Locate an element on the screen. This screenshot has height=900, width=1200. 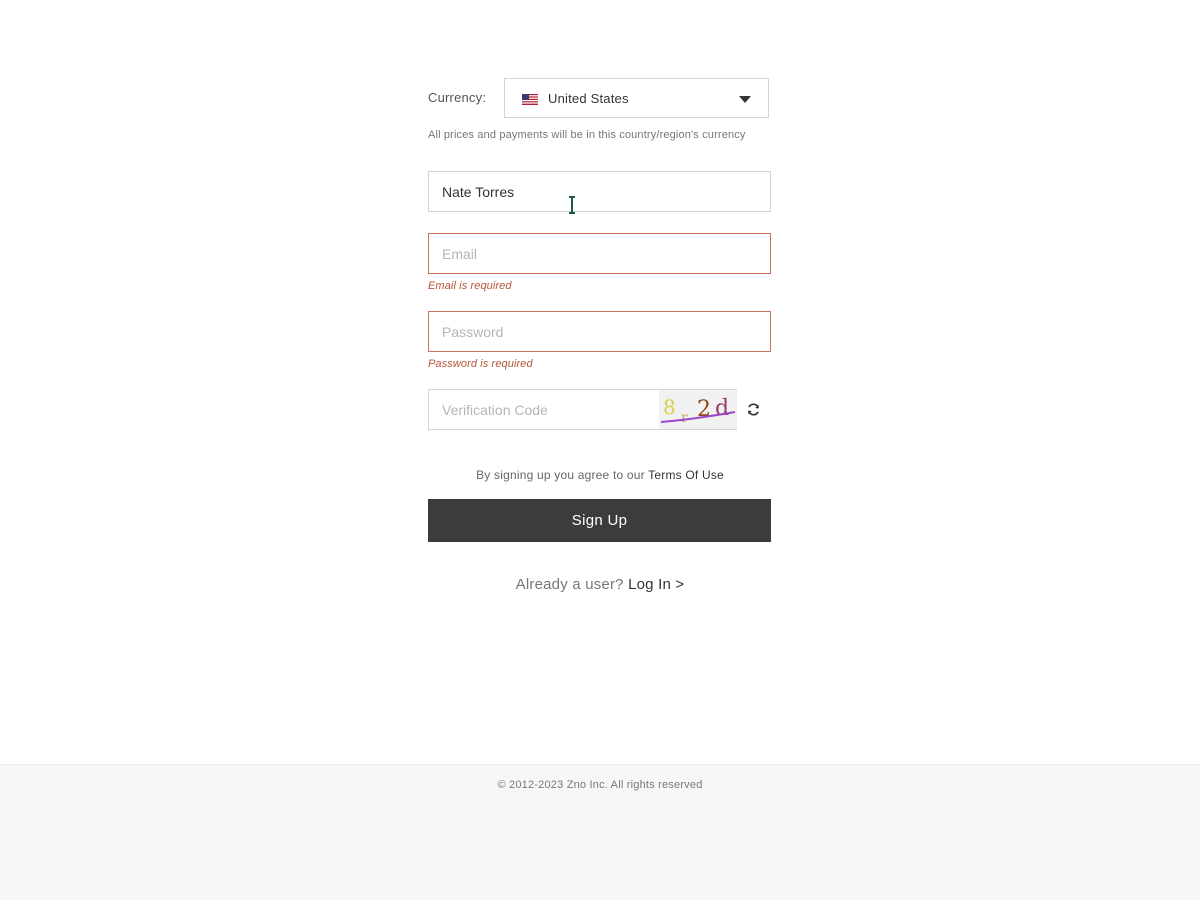
email-input is located at coordinates (599, 253).